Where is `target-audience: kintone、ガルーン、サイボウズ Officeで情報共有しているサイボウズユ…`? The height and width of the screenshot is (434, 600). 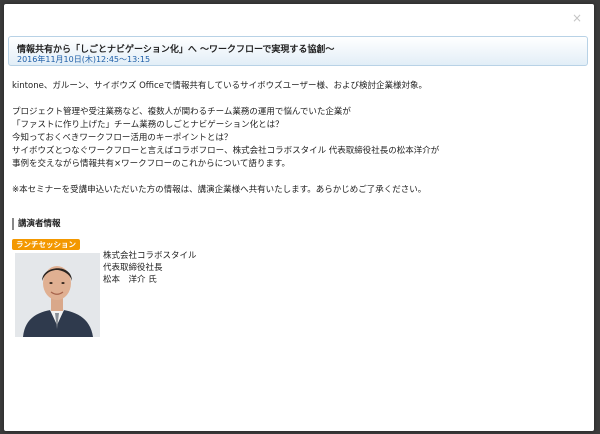 target-audience: kintone、ガルーン、サイボウズ Officeで情報共有しているサイボウズユ… is located at coordinates (219, 86).